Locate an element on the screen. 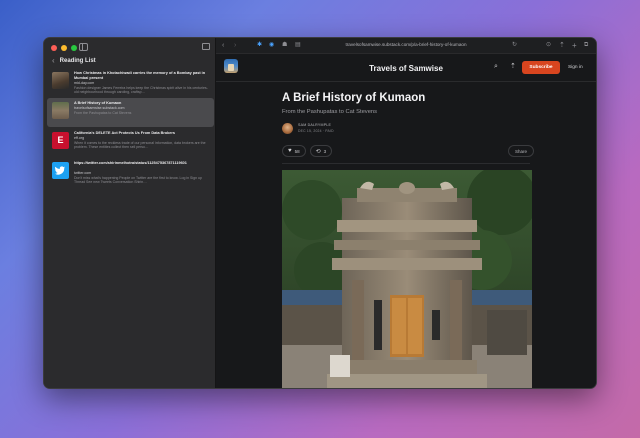  restack-count: 3 is located at coordinates (325, 151).